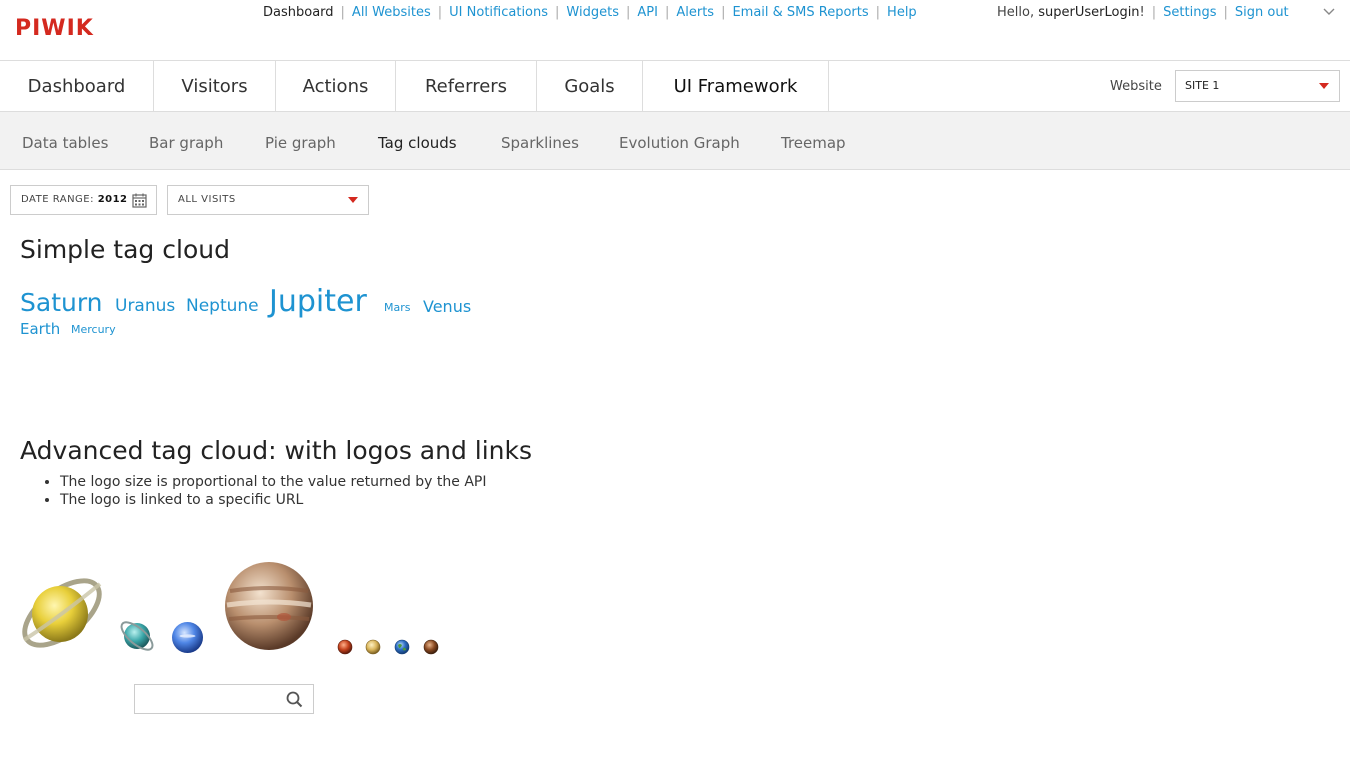 The height and width of the screenshot is (768, 1350). I want to click on earth-logo, so click(402, 647).